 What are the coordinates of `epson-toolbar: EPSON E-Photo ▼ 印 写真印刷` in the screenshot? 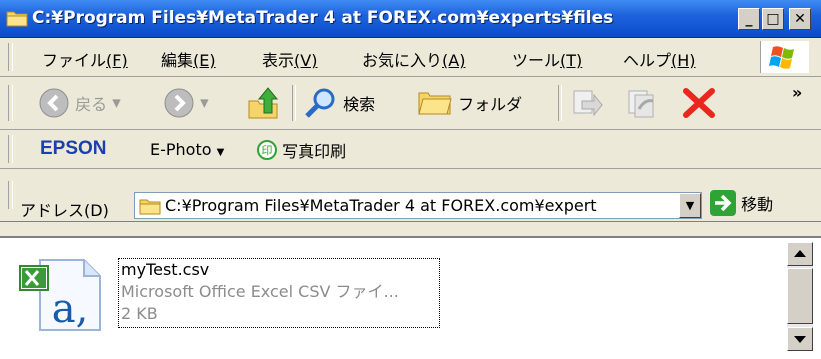 It's located at (410, 149).